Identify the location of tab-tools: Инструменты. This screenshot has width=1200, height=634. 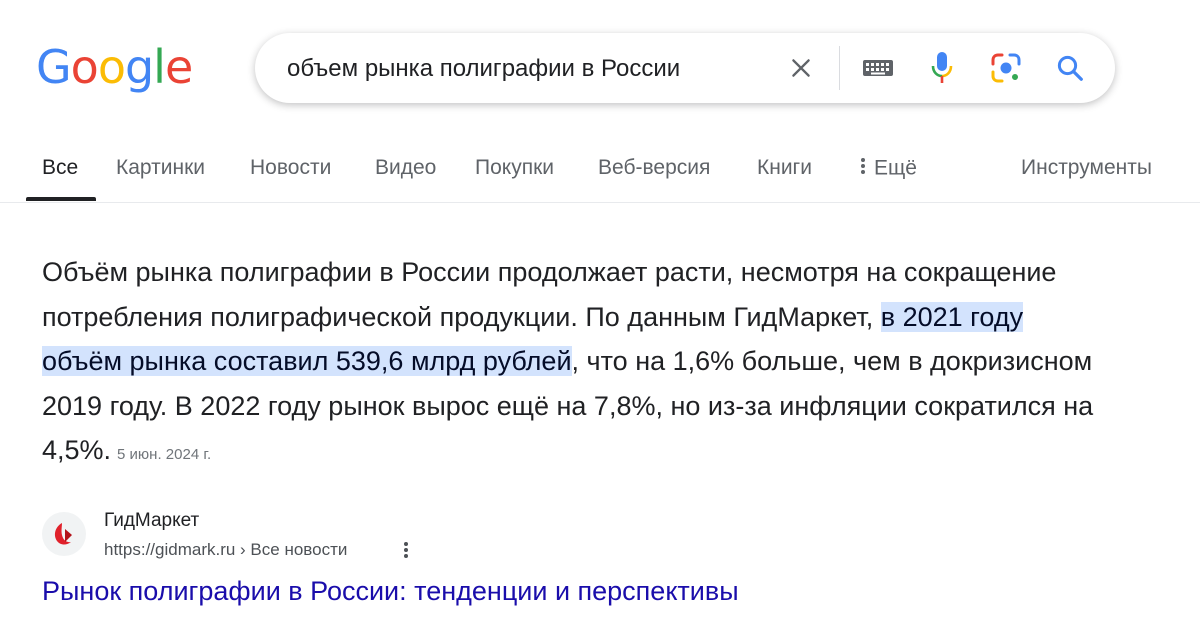
(1086, 168).